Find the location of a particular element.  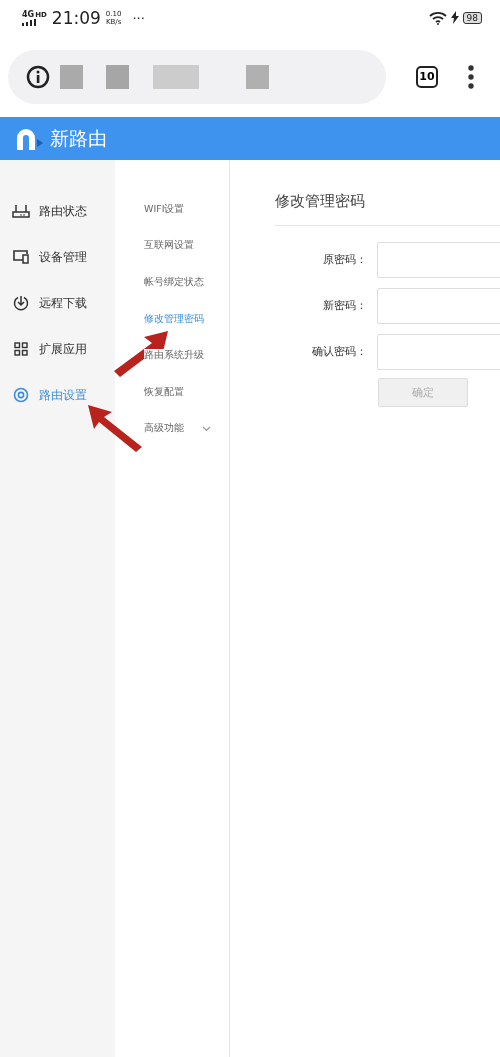

router-icon is located at coordinates (21, 211).